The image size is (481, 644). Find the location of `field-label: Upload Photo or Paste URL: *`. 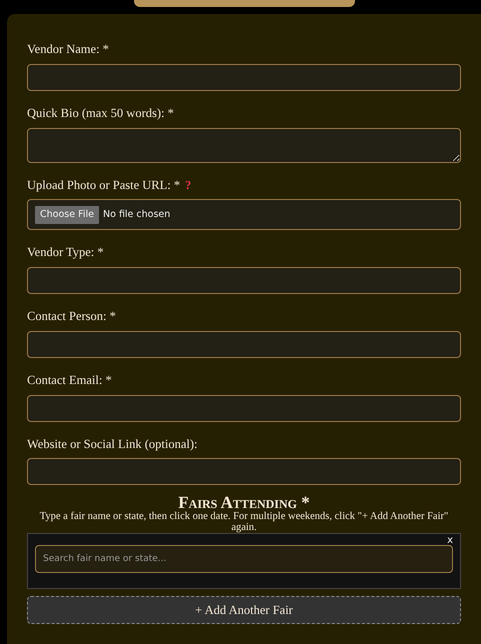

field-label: Upload Photo or Paste URL: * is located at coordinates (103, 185).